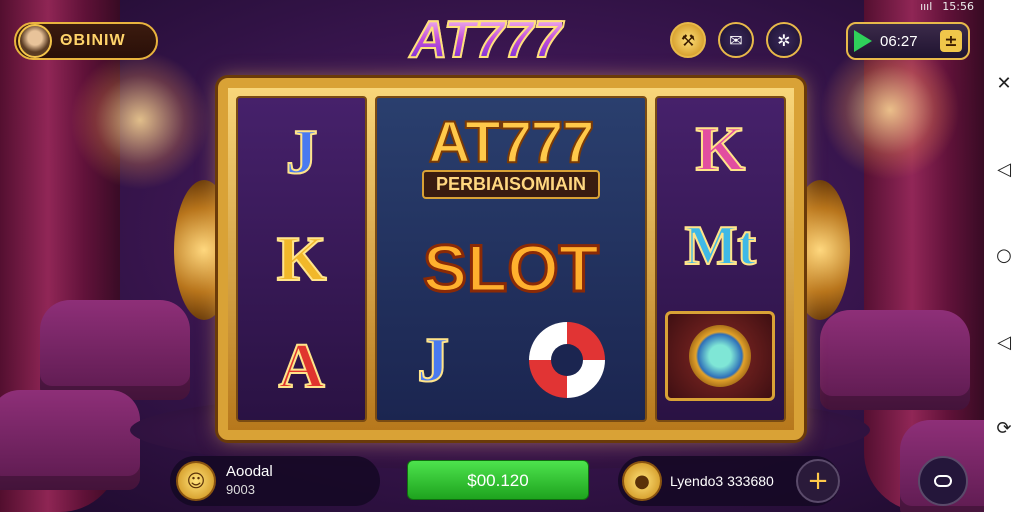 This screenshot has height=512, width=1024. I want to click on lamp-right, so click(890, 110).